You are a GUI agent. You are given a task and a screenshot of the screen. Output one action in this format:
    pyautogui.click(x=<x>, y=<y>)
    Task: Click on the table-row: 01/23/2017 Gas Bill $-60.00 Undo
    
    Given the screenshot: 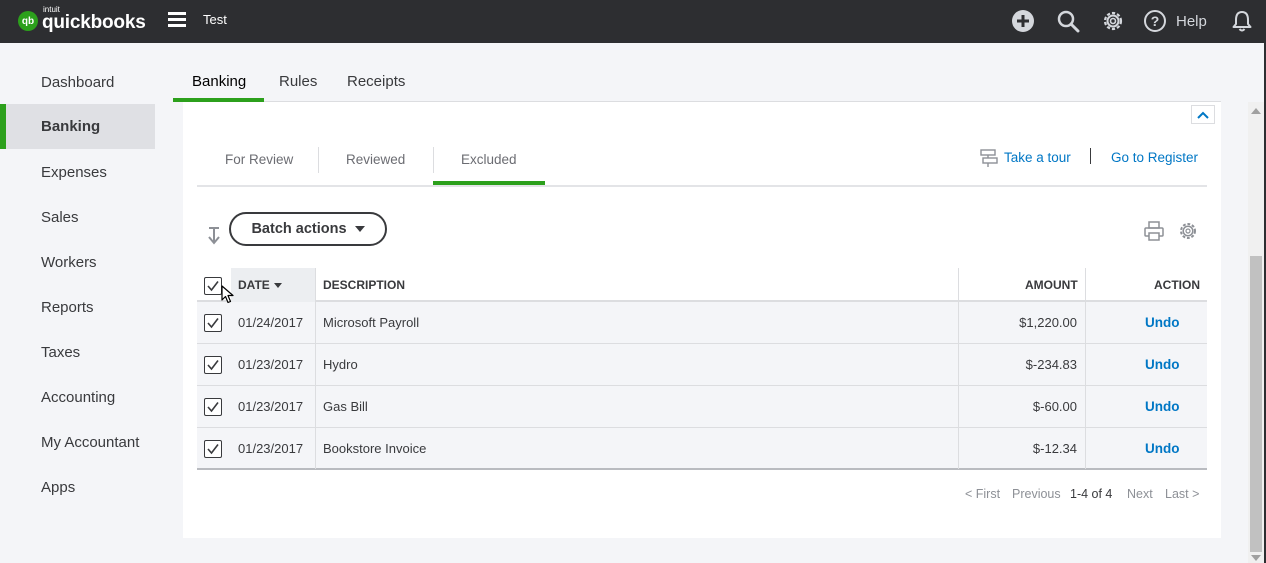 What is the action you would take?
    pyautogui.click(x=702, y=407)
    